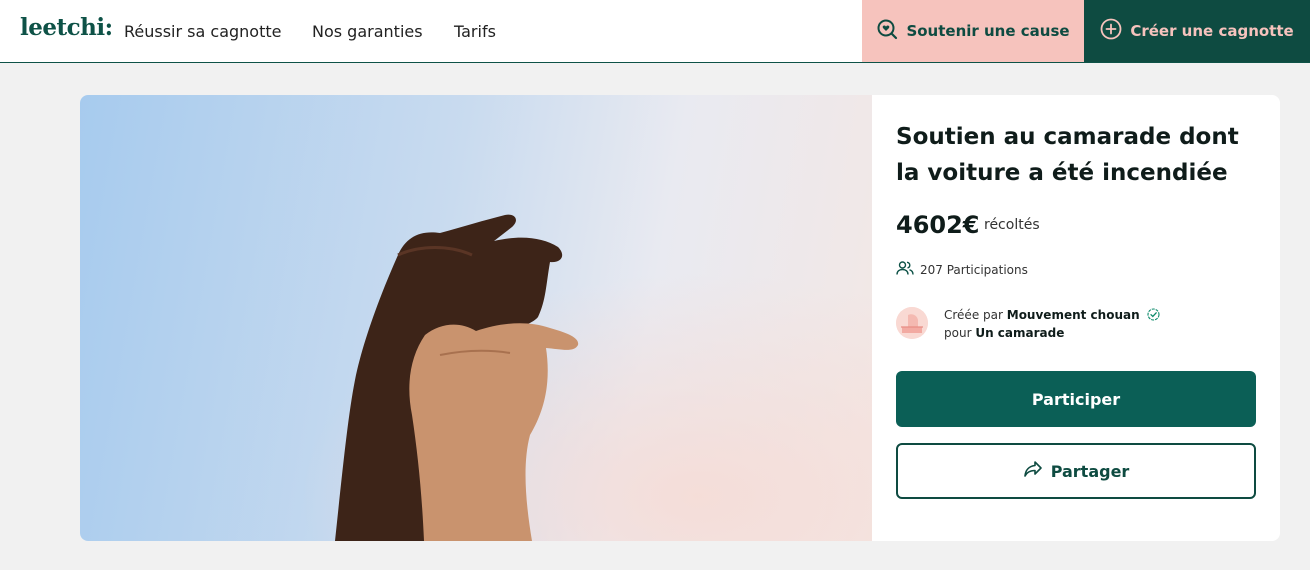 Image resolution: width=1310 pixels, height=570 pixels. Describe the element at coordinates (202, 31) in the screenshot. I see `nav-reussir: Réussir sa cagnotte` at that location.